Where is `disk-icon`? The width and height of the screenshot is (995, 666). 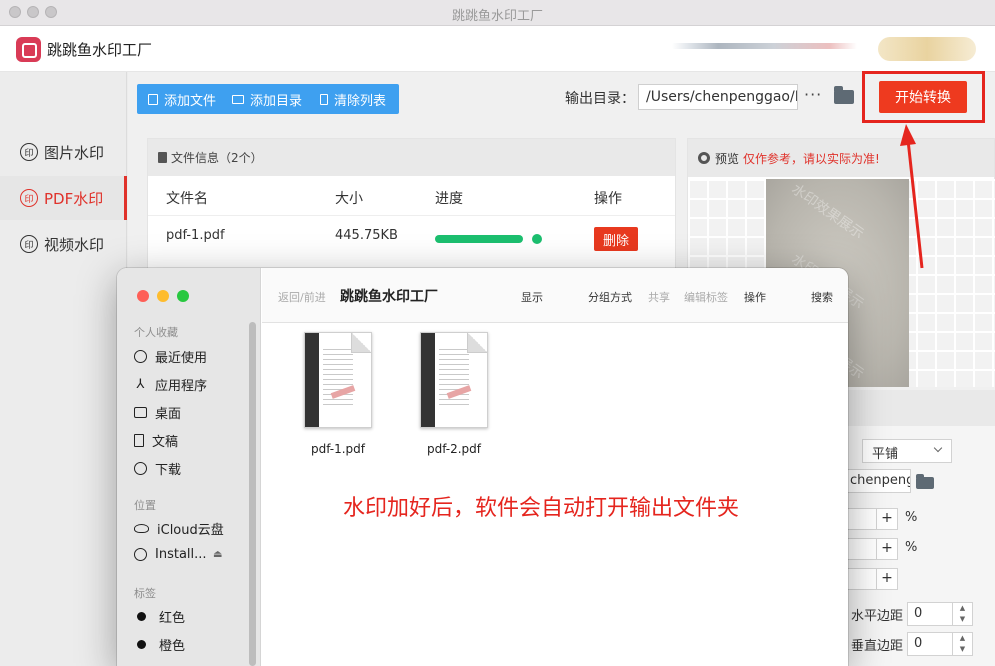
disk-icon is located at coordinates (140, 554).